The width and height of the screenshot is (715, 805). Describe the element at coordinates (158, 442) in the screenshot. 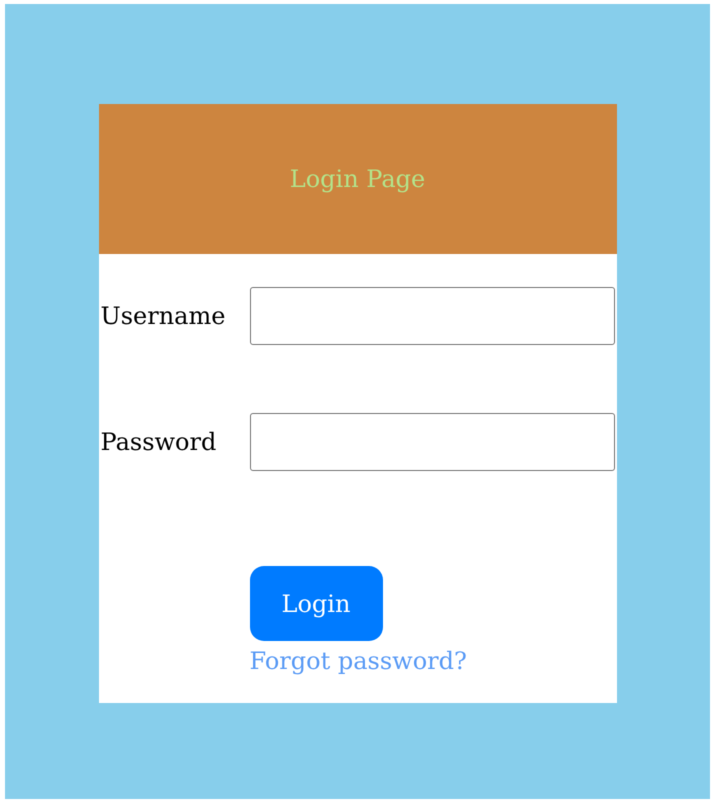

I see `field-label: Password` at that location.